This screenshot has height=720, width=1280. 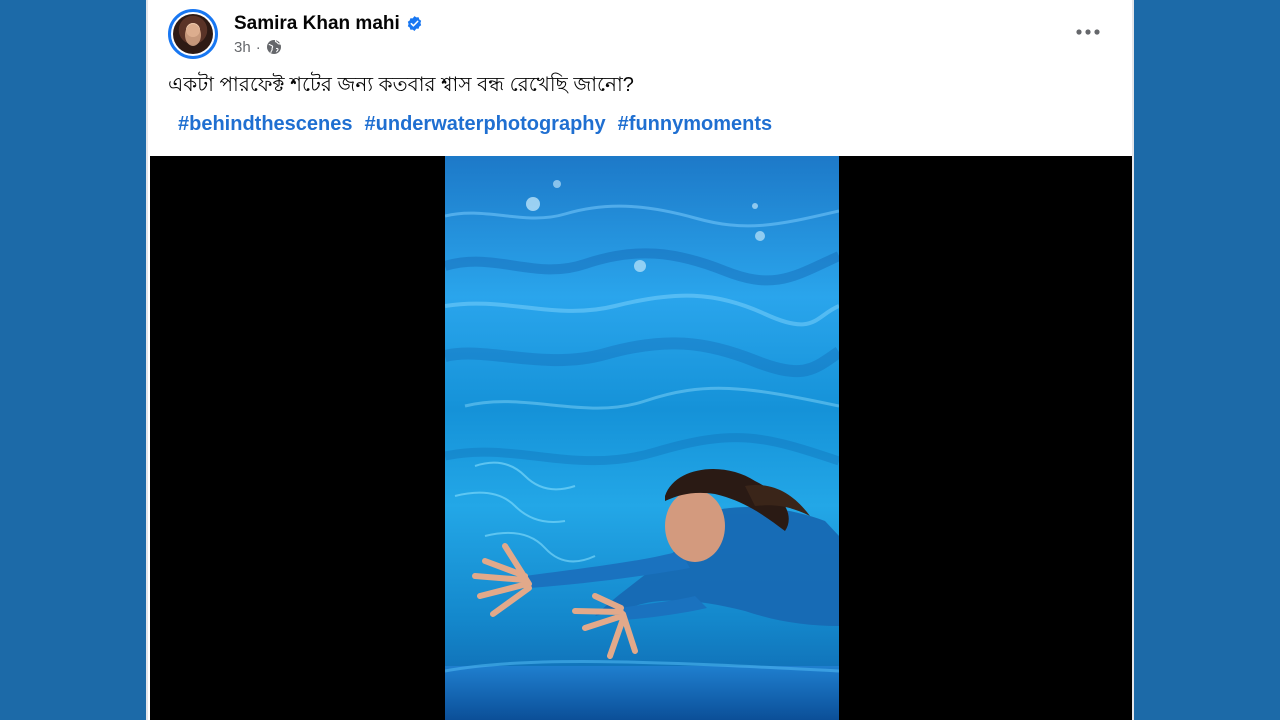 What do you see at coordinates (414, 23) in the screenshot?
I see `verified-badge-icon` at bounding box center [414, 23].